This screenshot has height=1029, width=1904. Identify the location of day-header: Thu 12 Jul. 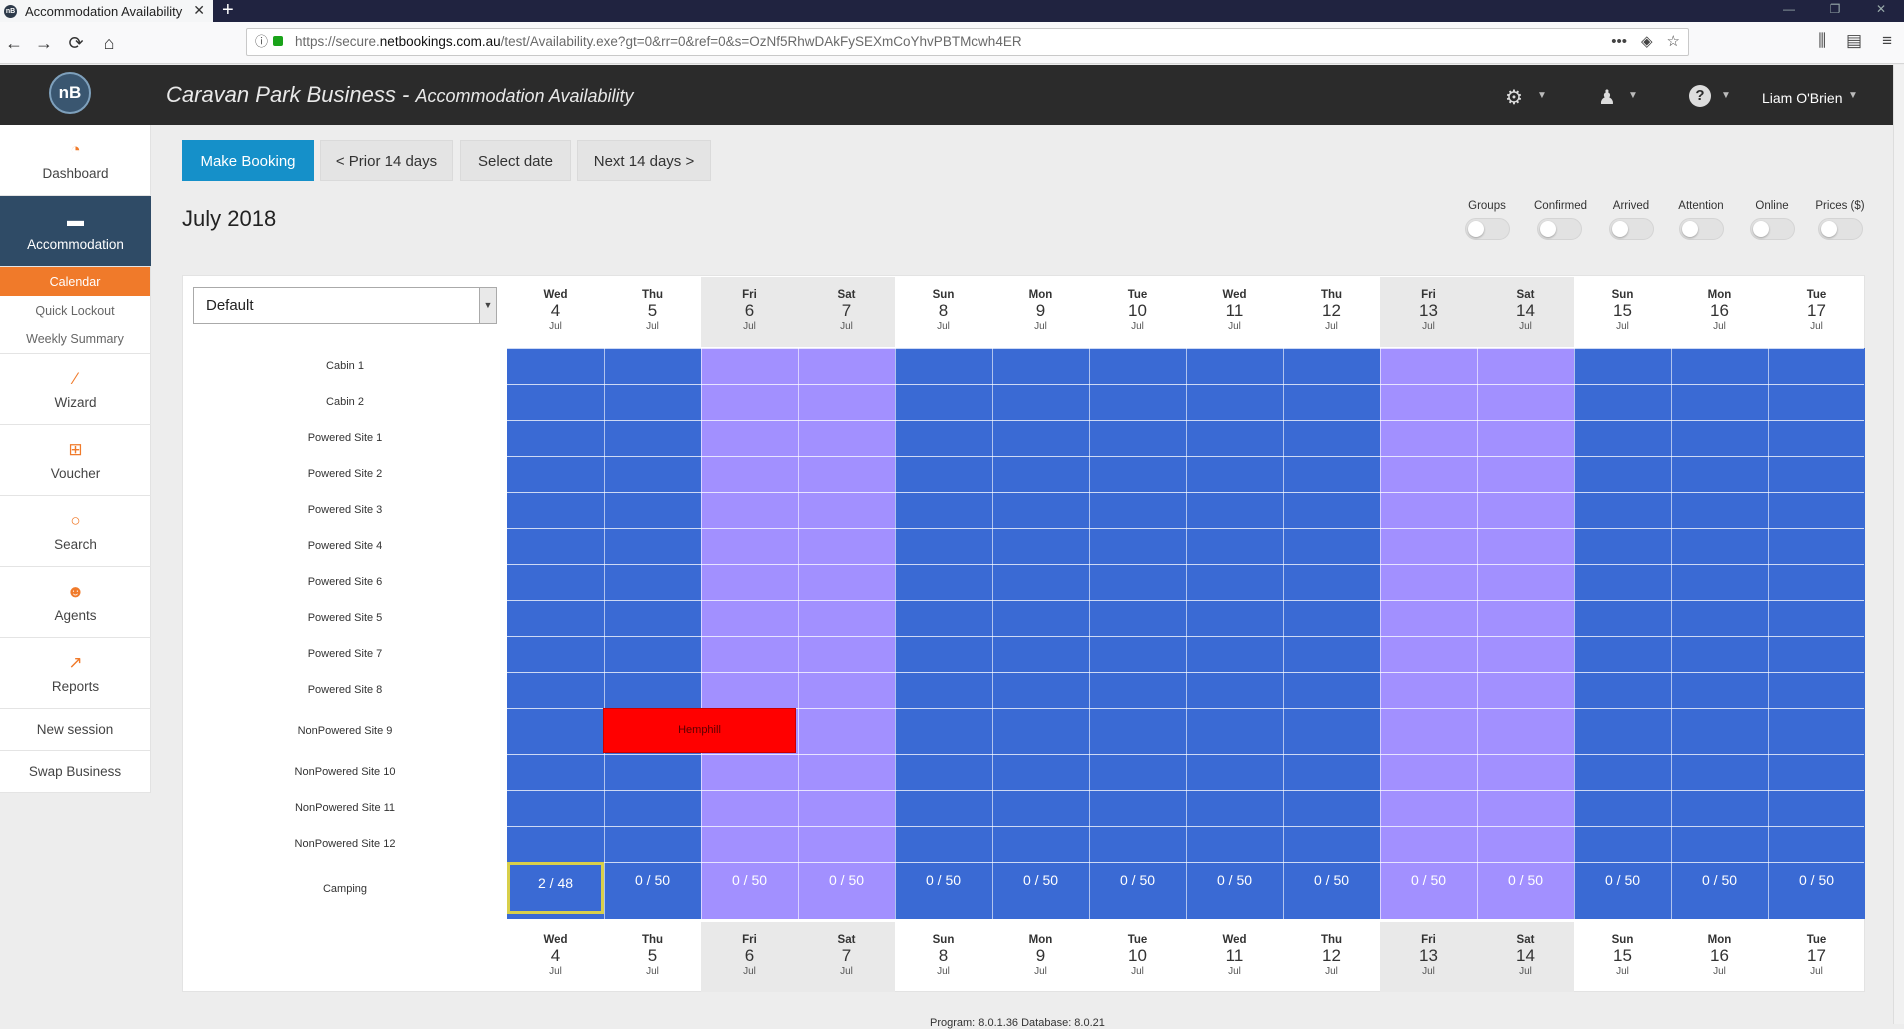
(1331, 312).